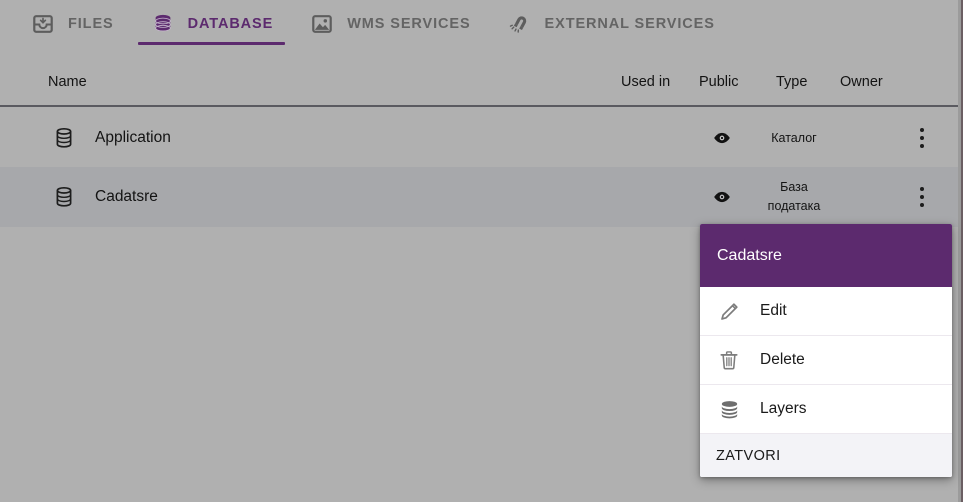  What do you see at coordinates (794, 137) in the screenshot?
I see `row-type-label: Каталог` at bounding box center [794, 137].